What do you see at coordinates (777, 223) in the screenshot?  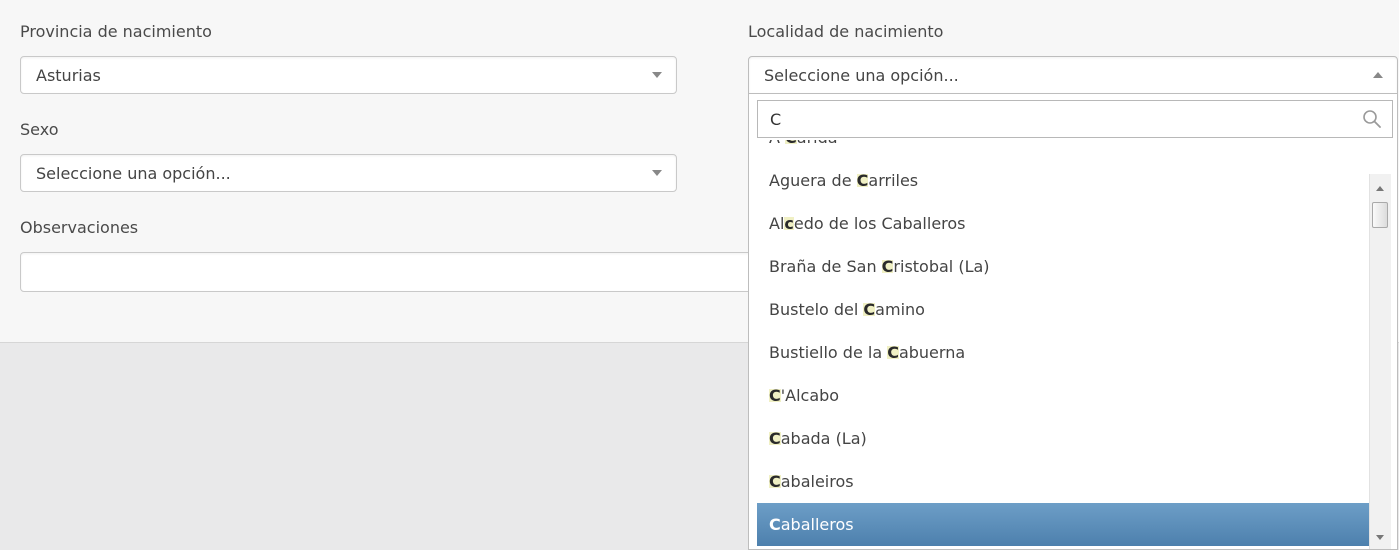 I see `list-item-text-before: Al` at bounding box center [777, 223].